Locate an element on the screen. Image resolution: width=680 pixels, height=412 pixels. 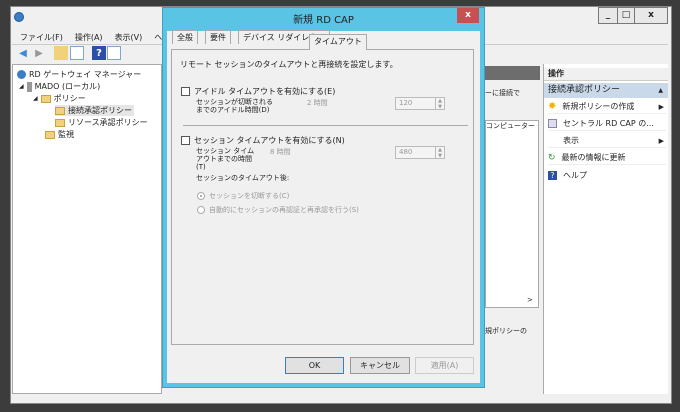
section-label: 接続承認ポリシー is located at coordinates (584, 90).